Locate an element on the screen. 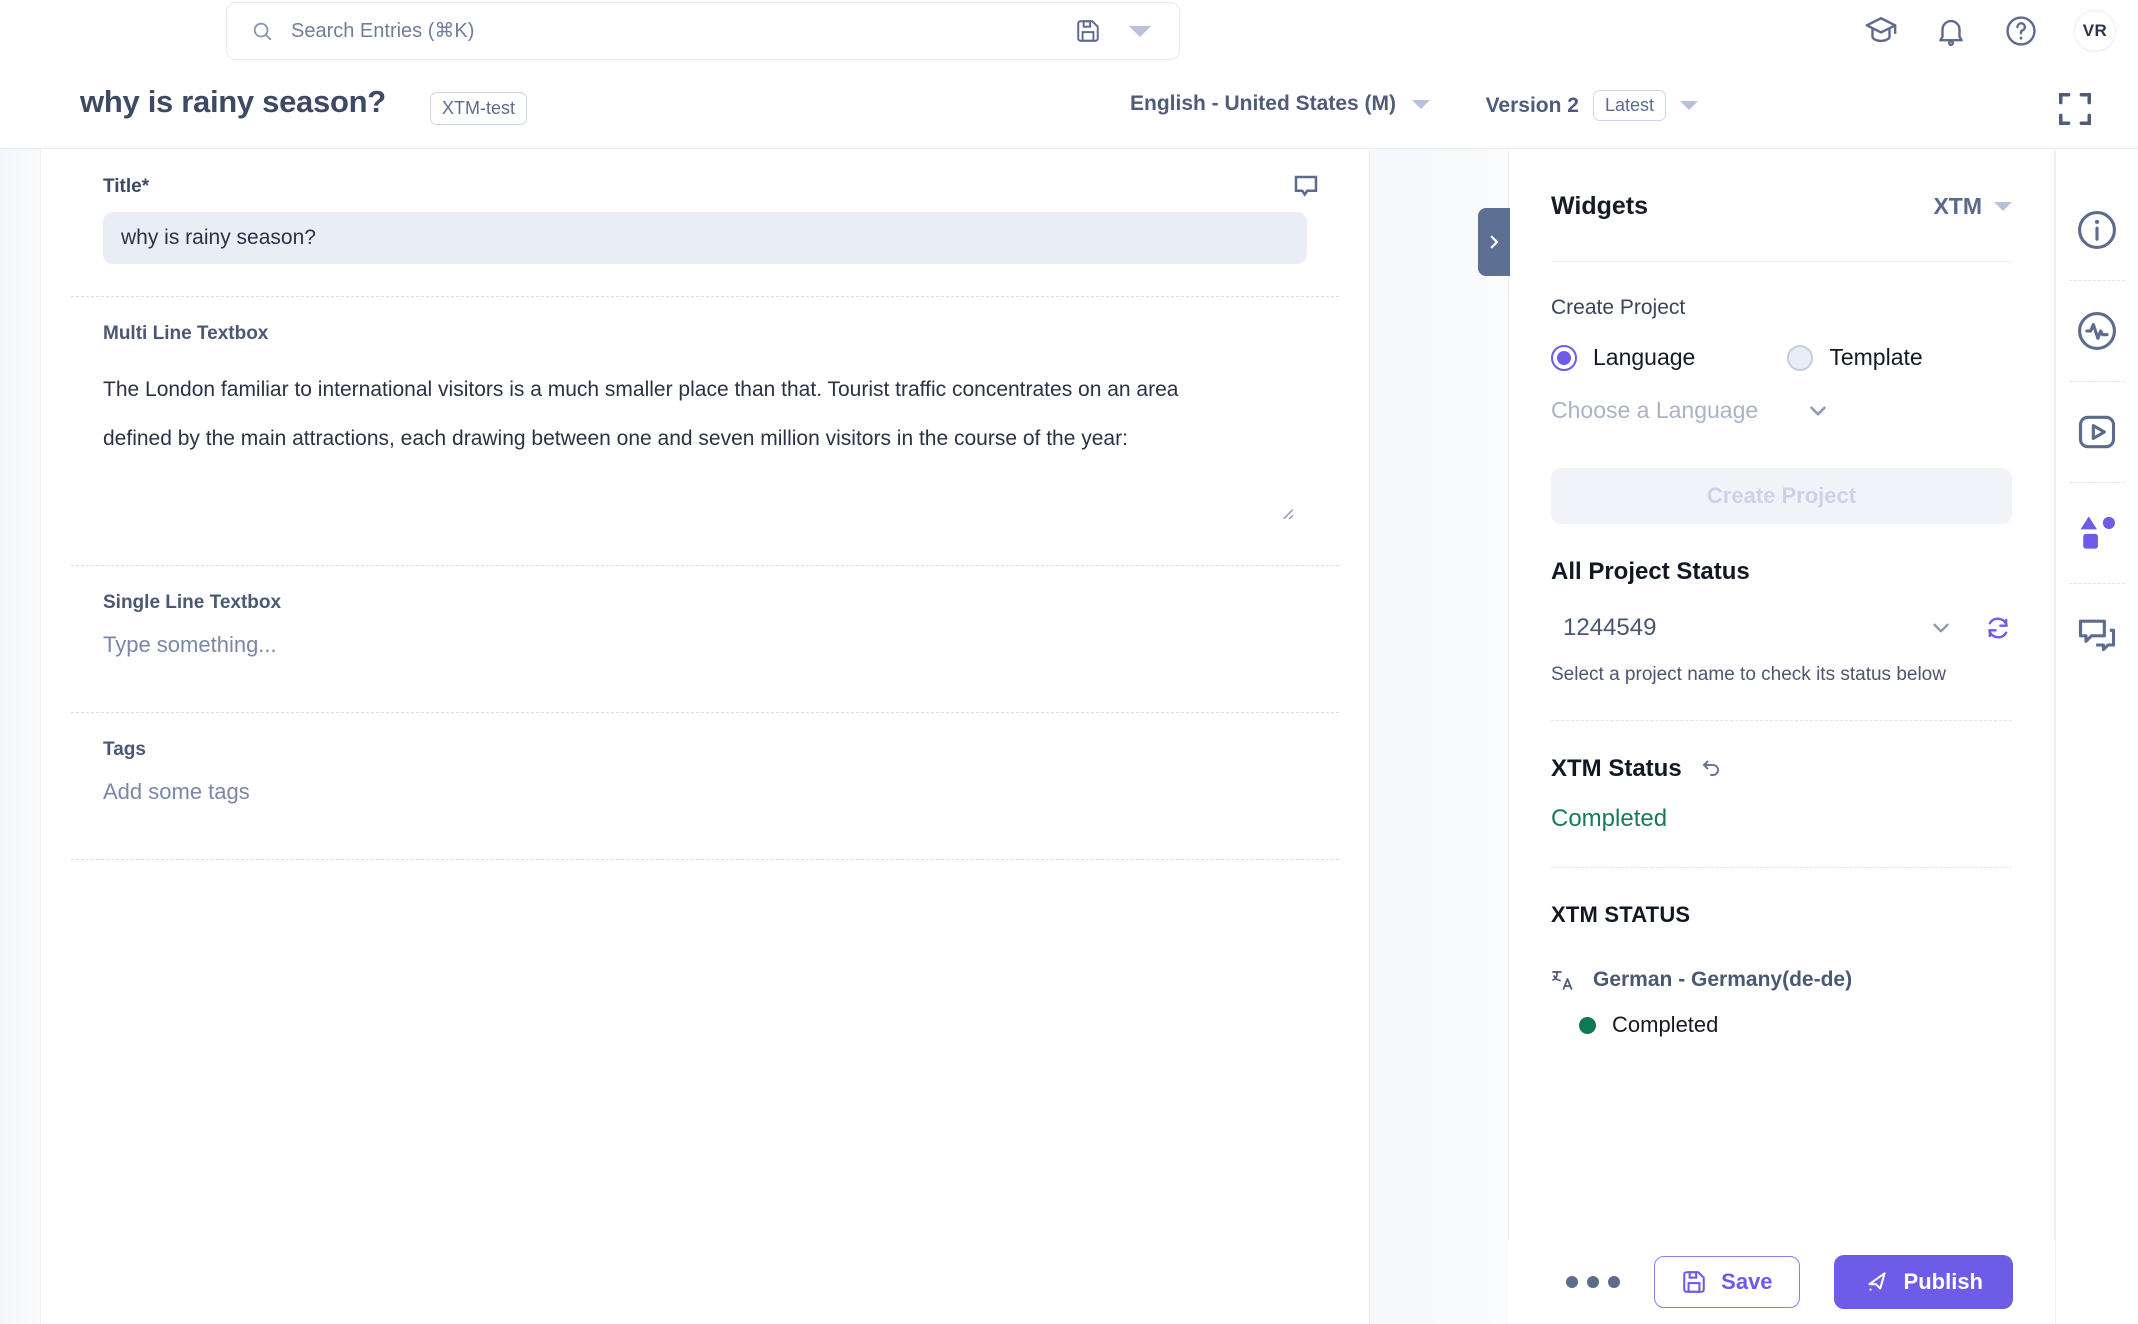 This screenshot has height=1324, width=2138. chat-bubbles-icon is located at coordinates (2097, 634).